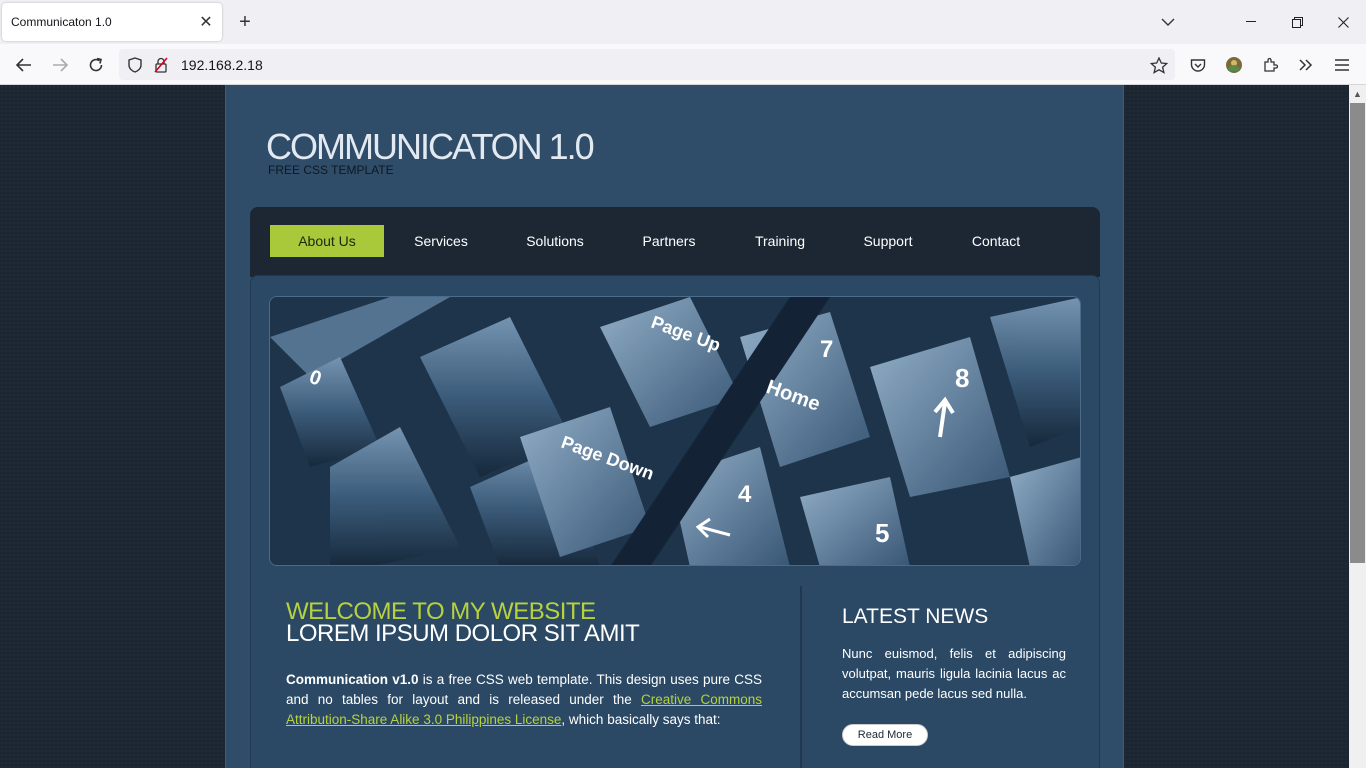 This screenshot has width=1366, height=768. Describe the element at coordinates (555, 241) in the screenshot. I see `menu-solutions: Solutions` at that location.